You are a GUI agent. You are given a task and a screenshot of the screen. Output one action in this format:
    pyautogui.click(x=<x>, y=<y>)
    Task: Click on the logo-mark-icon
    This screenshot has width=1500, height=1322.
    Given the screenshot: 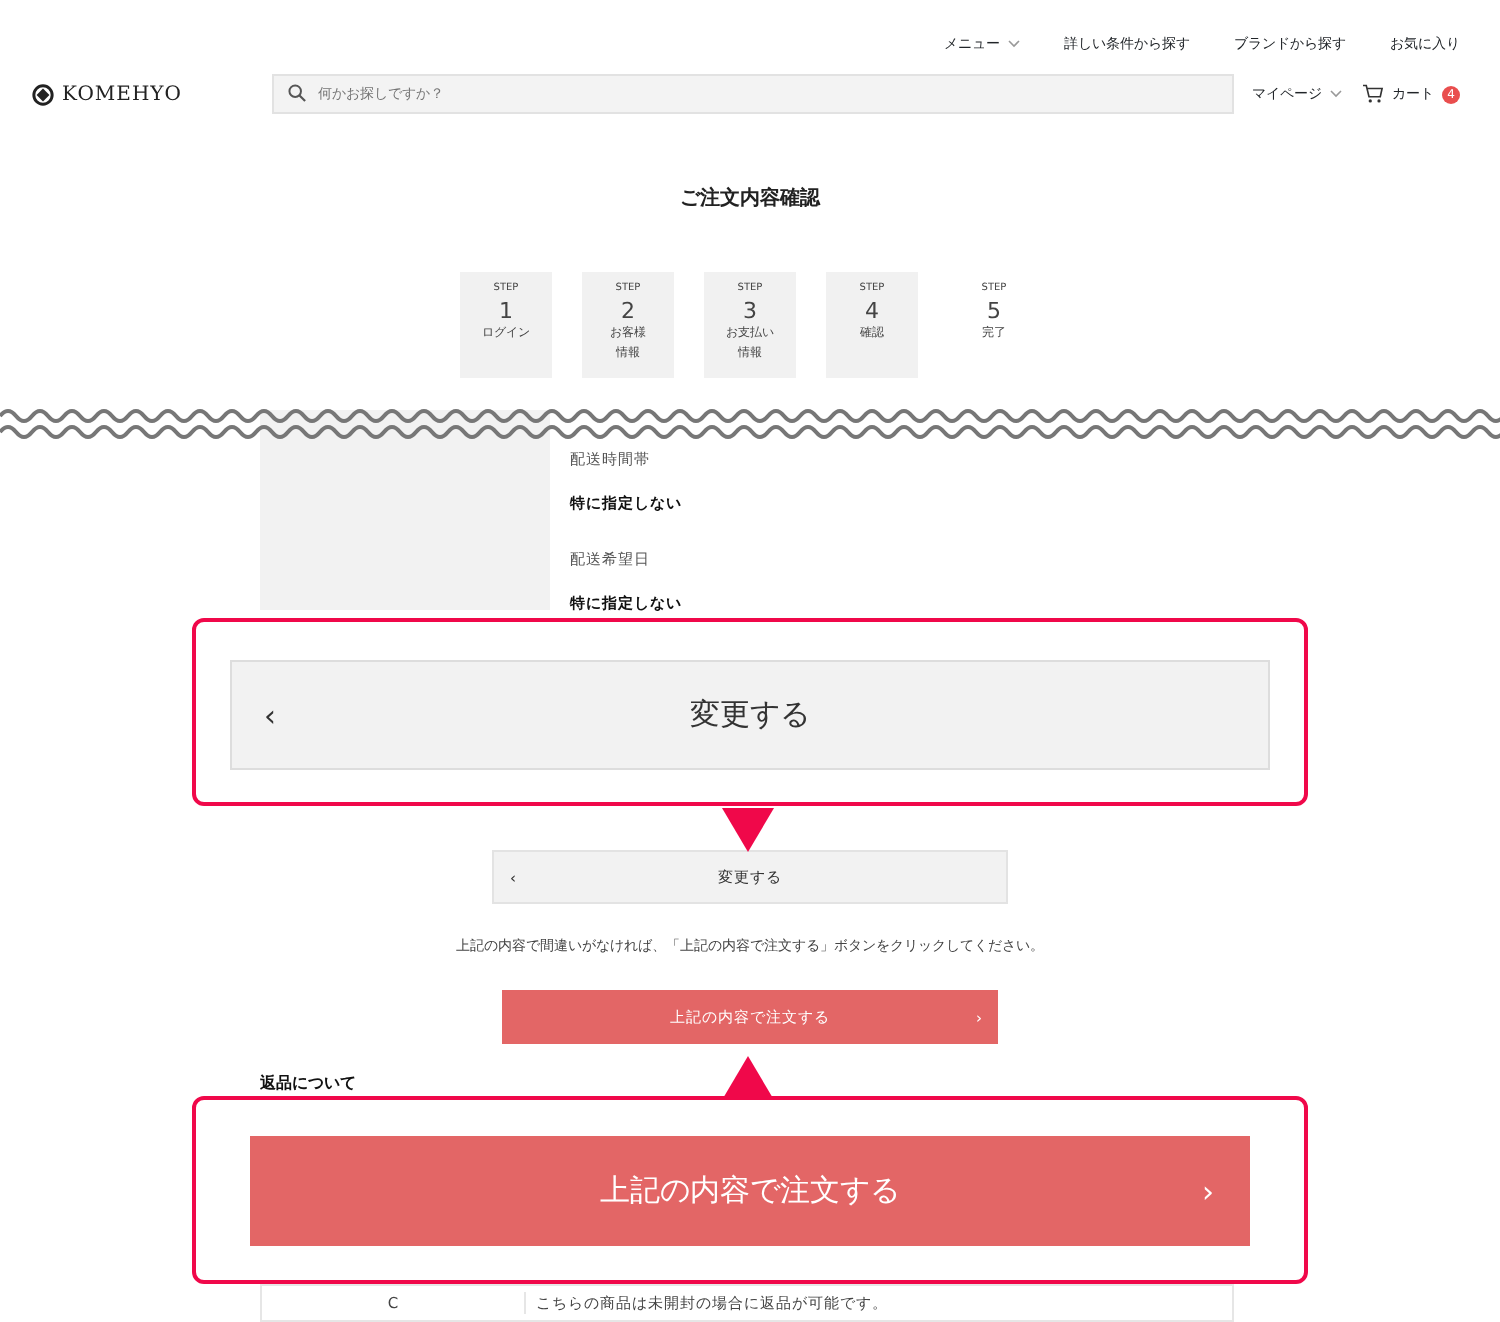 What is the action you would take?
    pyautogui.click(x=43, y=94)
    